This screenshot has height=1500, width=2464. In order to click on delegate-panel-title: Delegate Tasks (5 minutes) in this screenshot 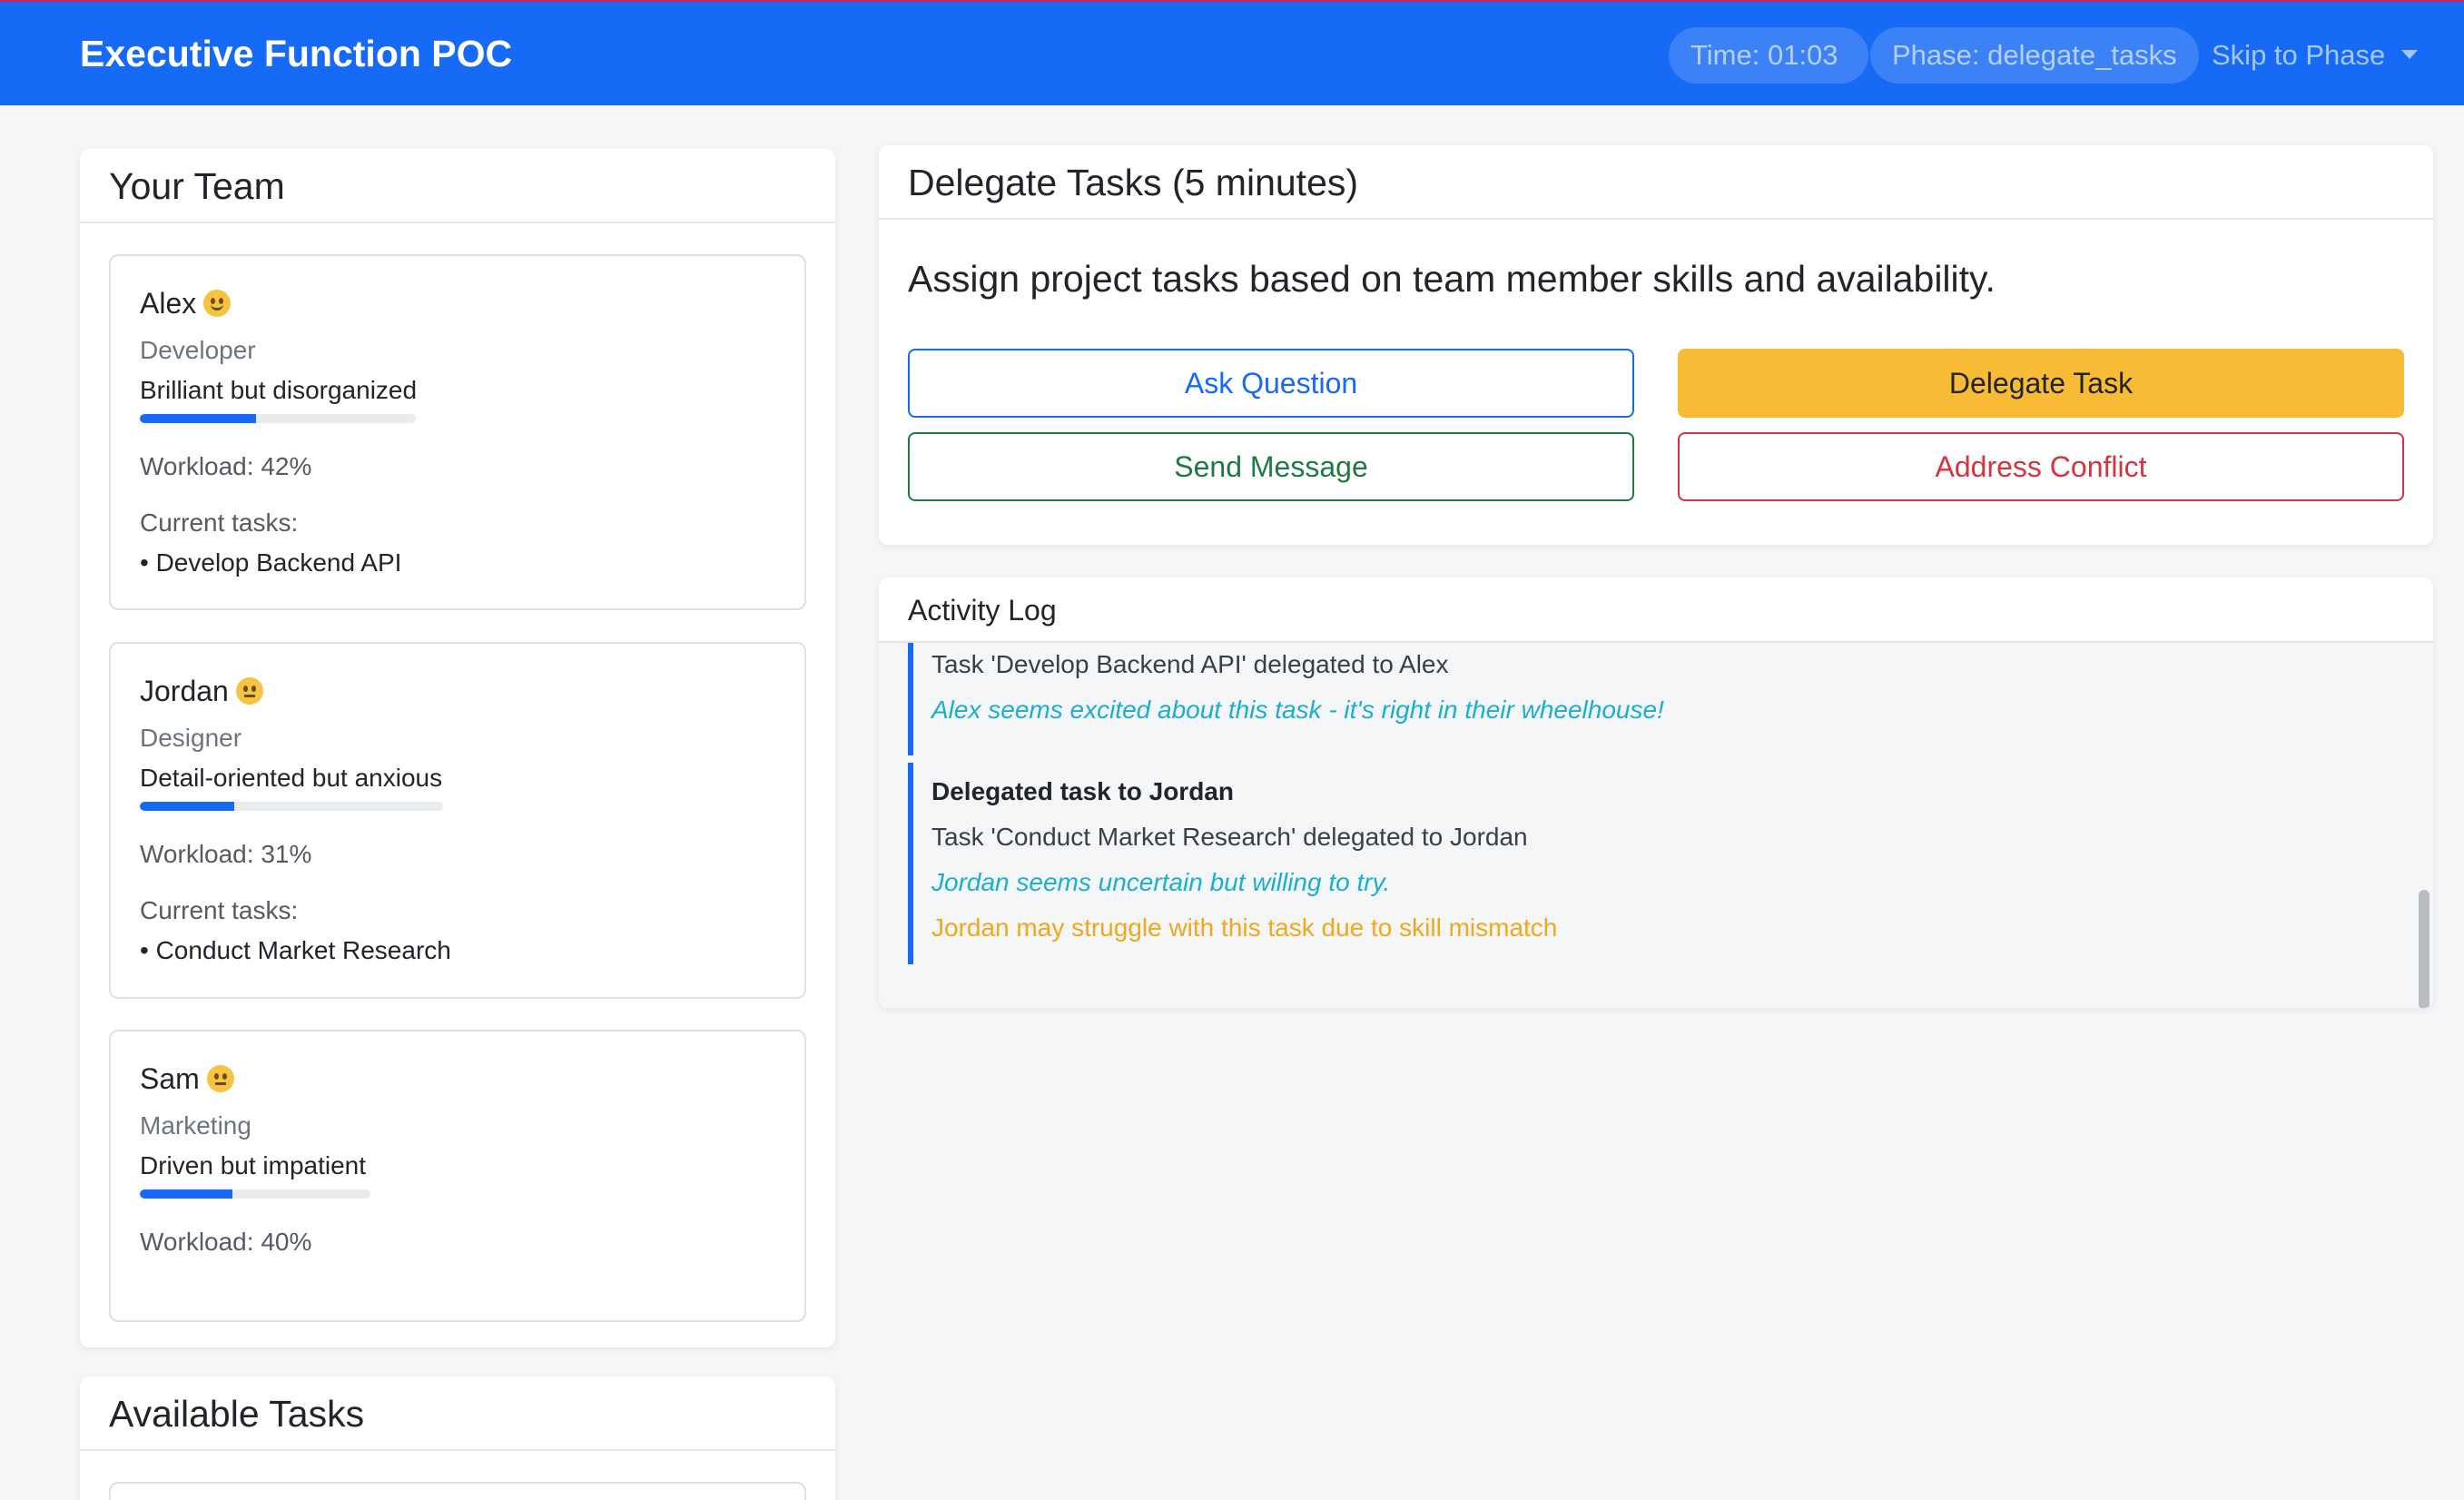, I will do `click(1656, 182)`.